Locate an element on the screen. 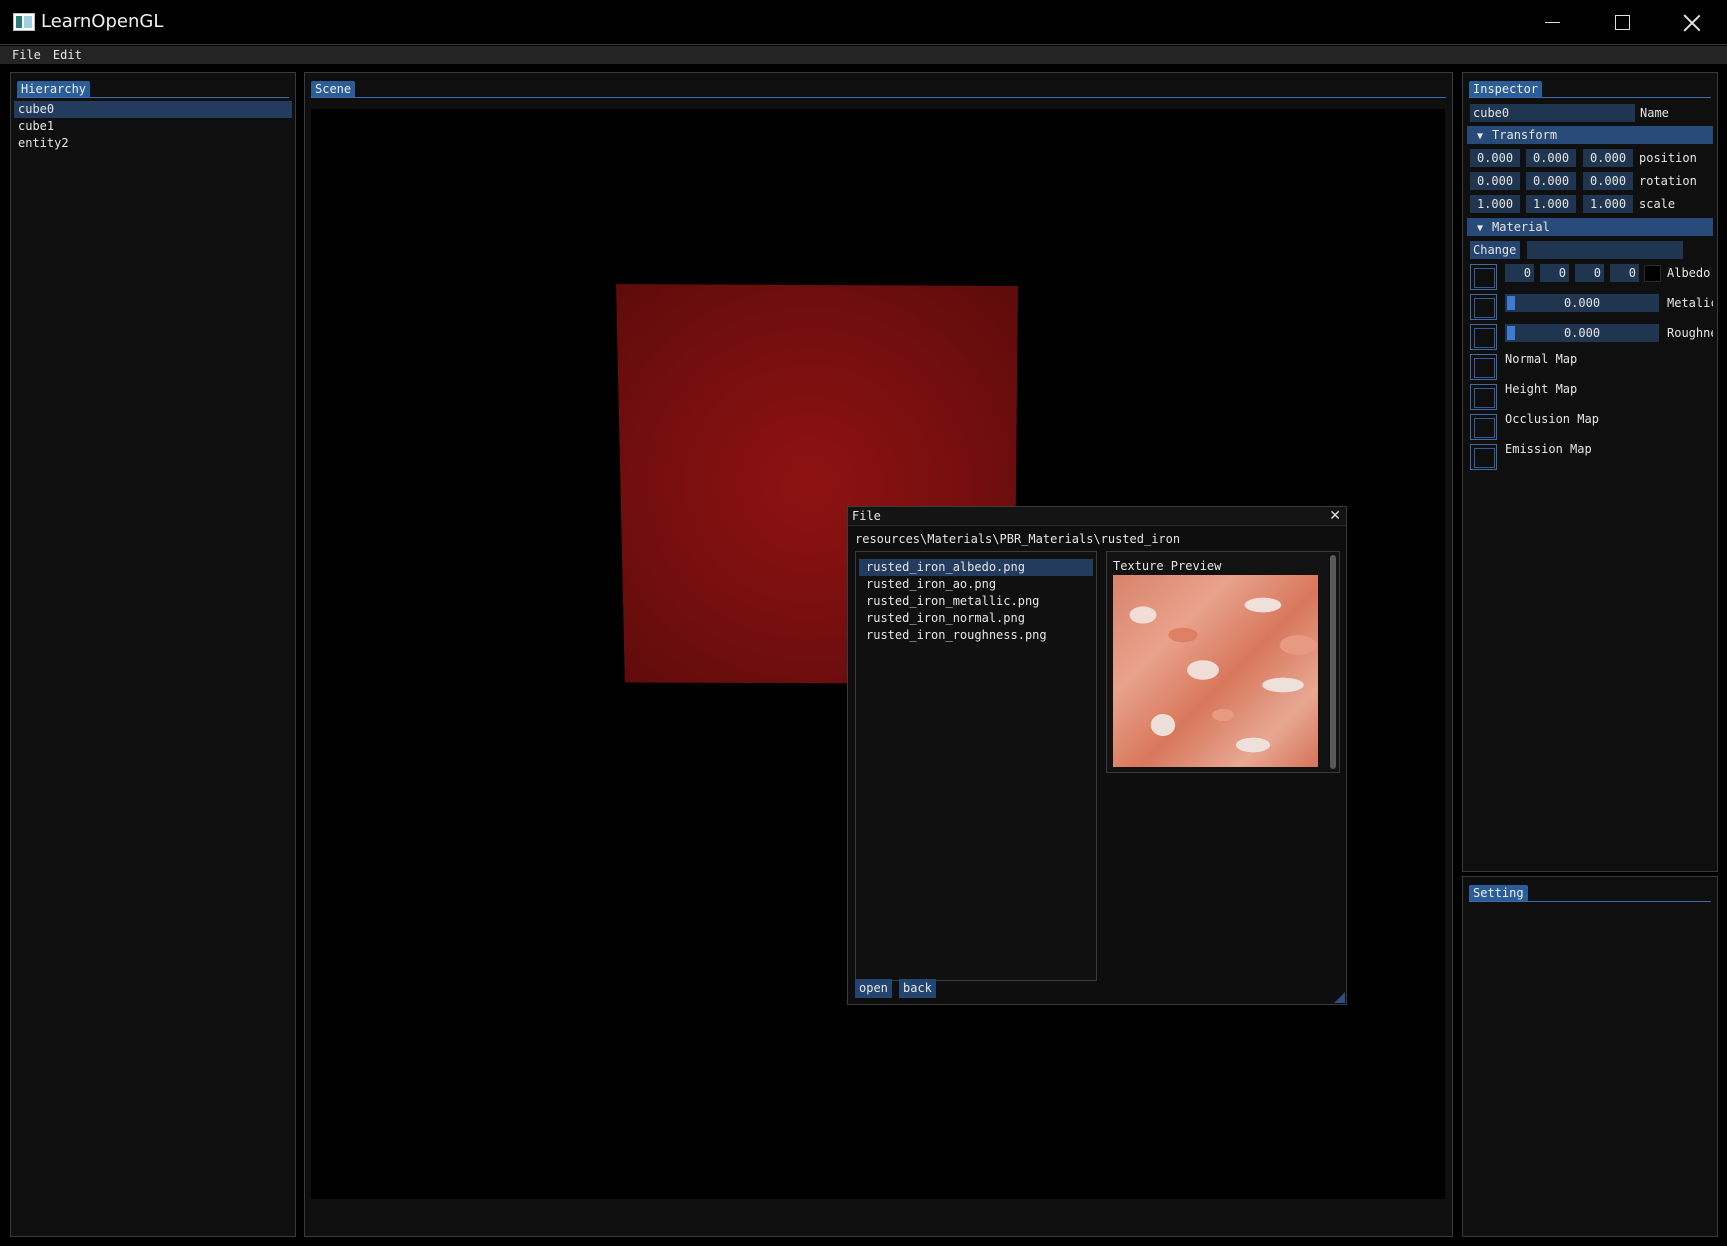 The image size is (1727, 1246). file-item-normal: rusted_iron_normal.png is located at coordinates (976, 618).